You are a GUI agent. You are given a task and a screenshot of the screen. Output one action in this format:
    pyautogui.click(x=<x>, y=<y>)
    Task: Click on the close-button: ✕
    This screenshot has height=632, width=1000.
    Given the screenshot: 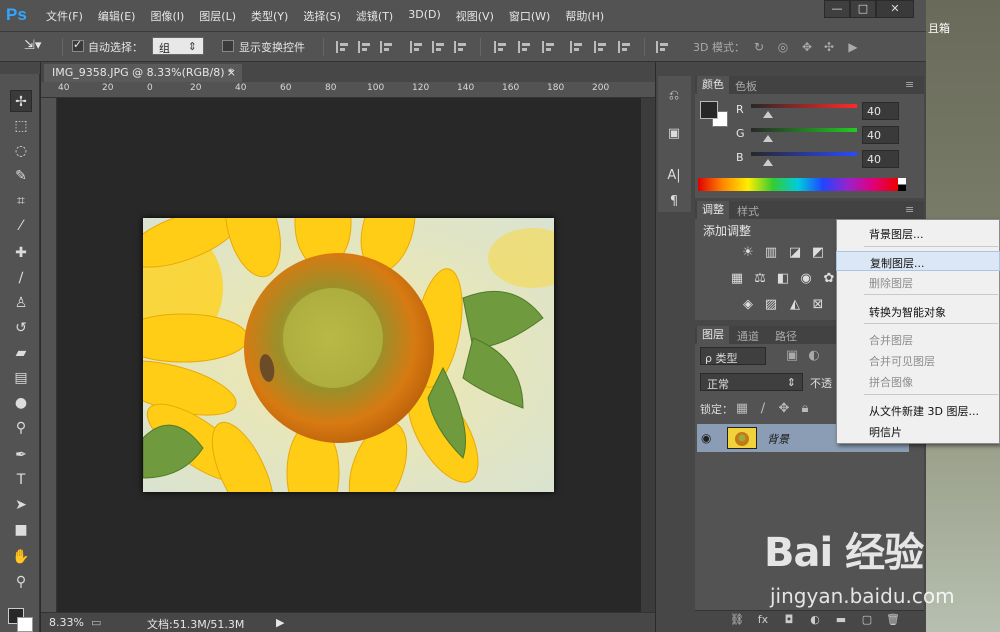 What is the action you would take?
    pyautogui.click(x=895, y=9)
    